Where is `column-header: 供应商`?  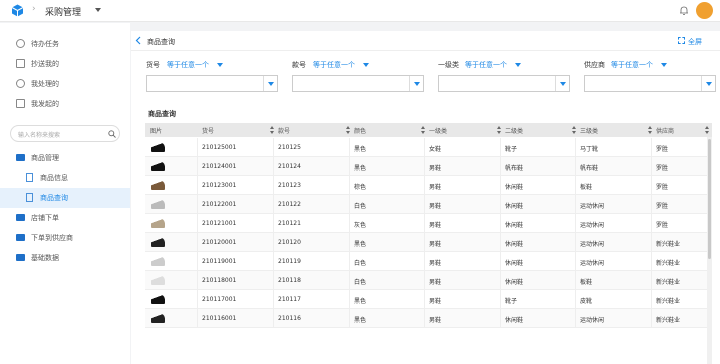
column-header: 供应商 is located at coordinates (665, 130).